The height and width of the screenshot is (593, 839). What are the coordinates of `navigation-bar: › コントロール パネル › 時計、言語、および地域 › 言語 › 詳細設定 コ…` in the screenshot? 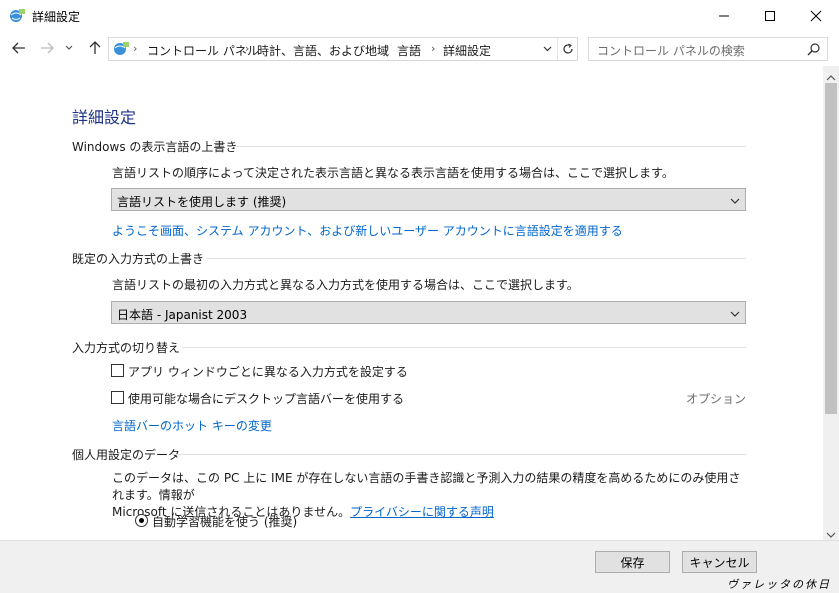 It's located at (419, 48).